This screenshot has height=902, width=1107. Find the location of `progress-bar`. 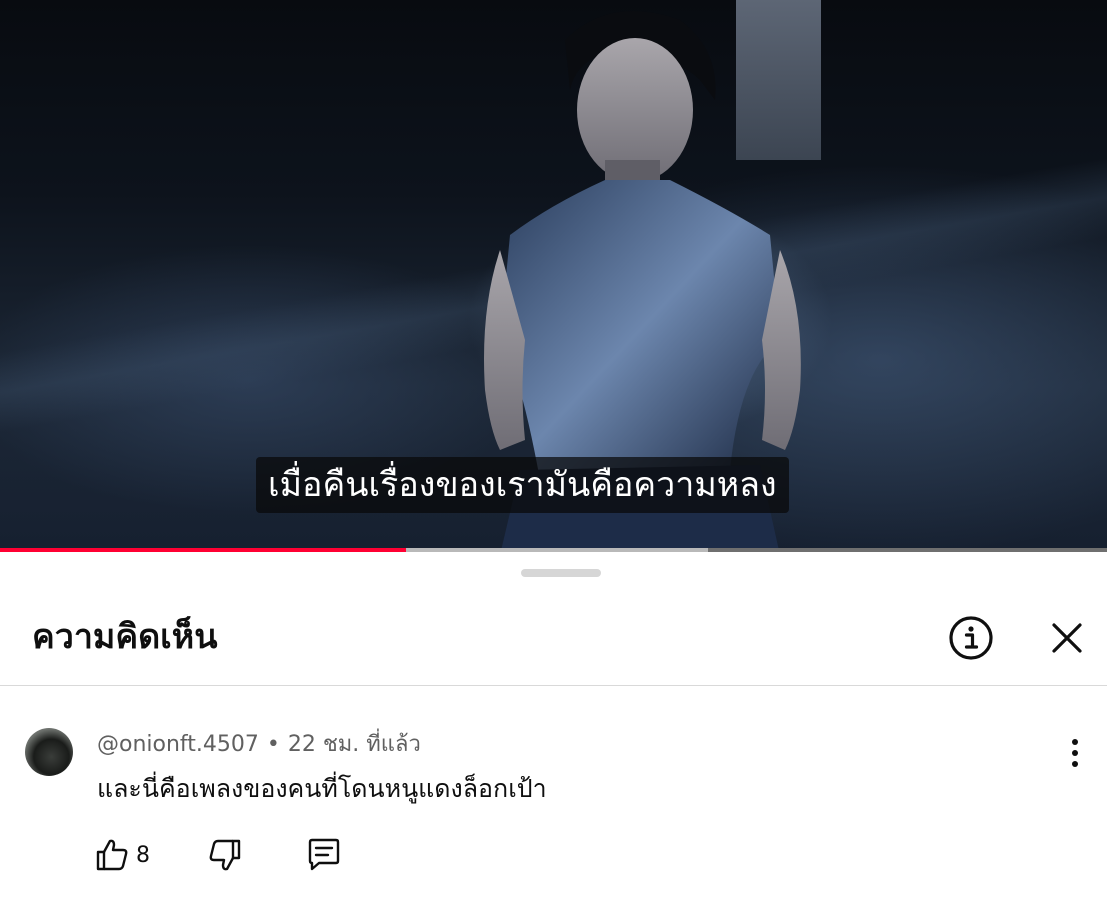

progress-bar is located at coordinates (553, 550).